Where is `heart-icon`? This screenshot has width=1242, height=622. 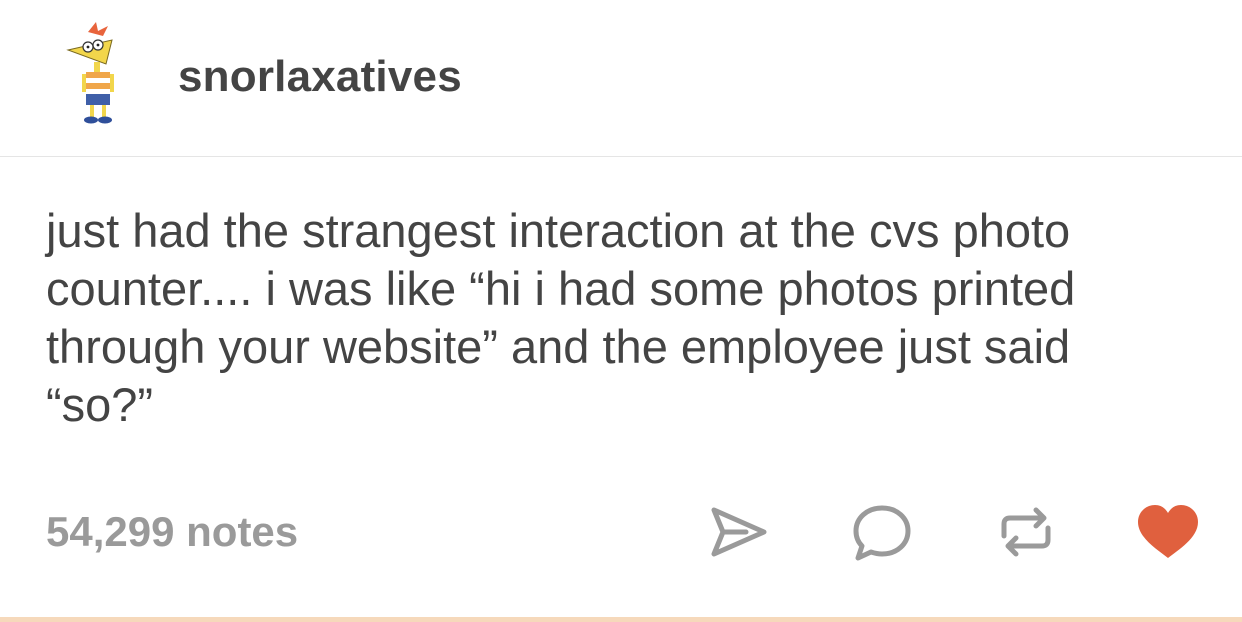 heart-icon is located at coordinates (1168, 531).